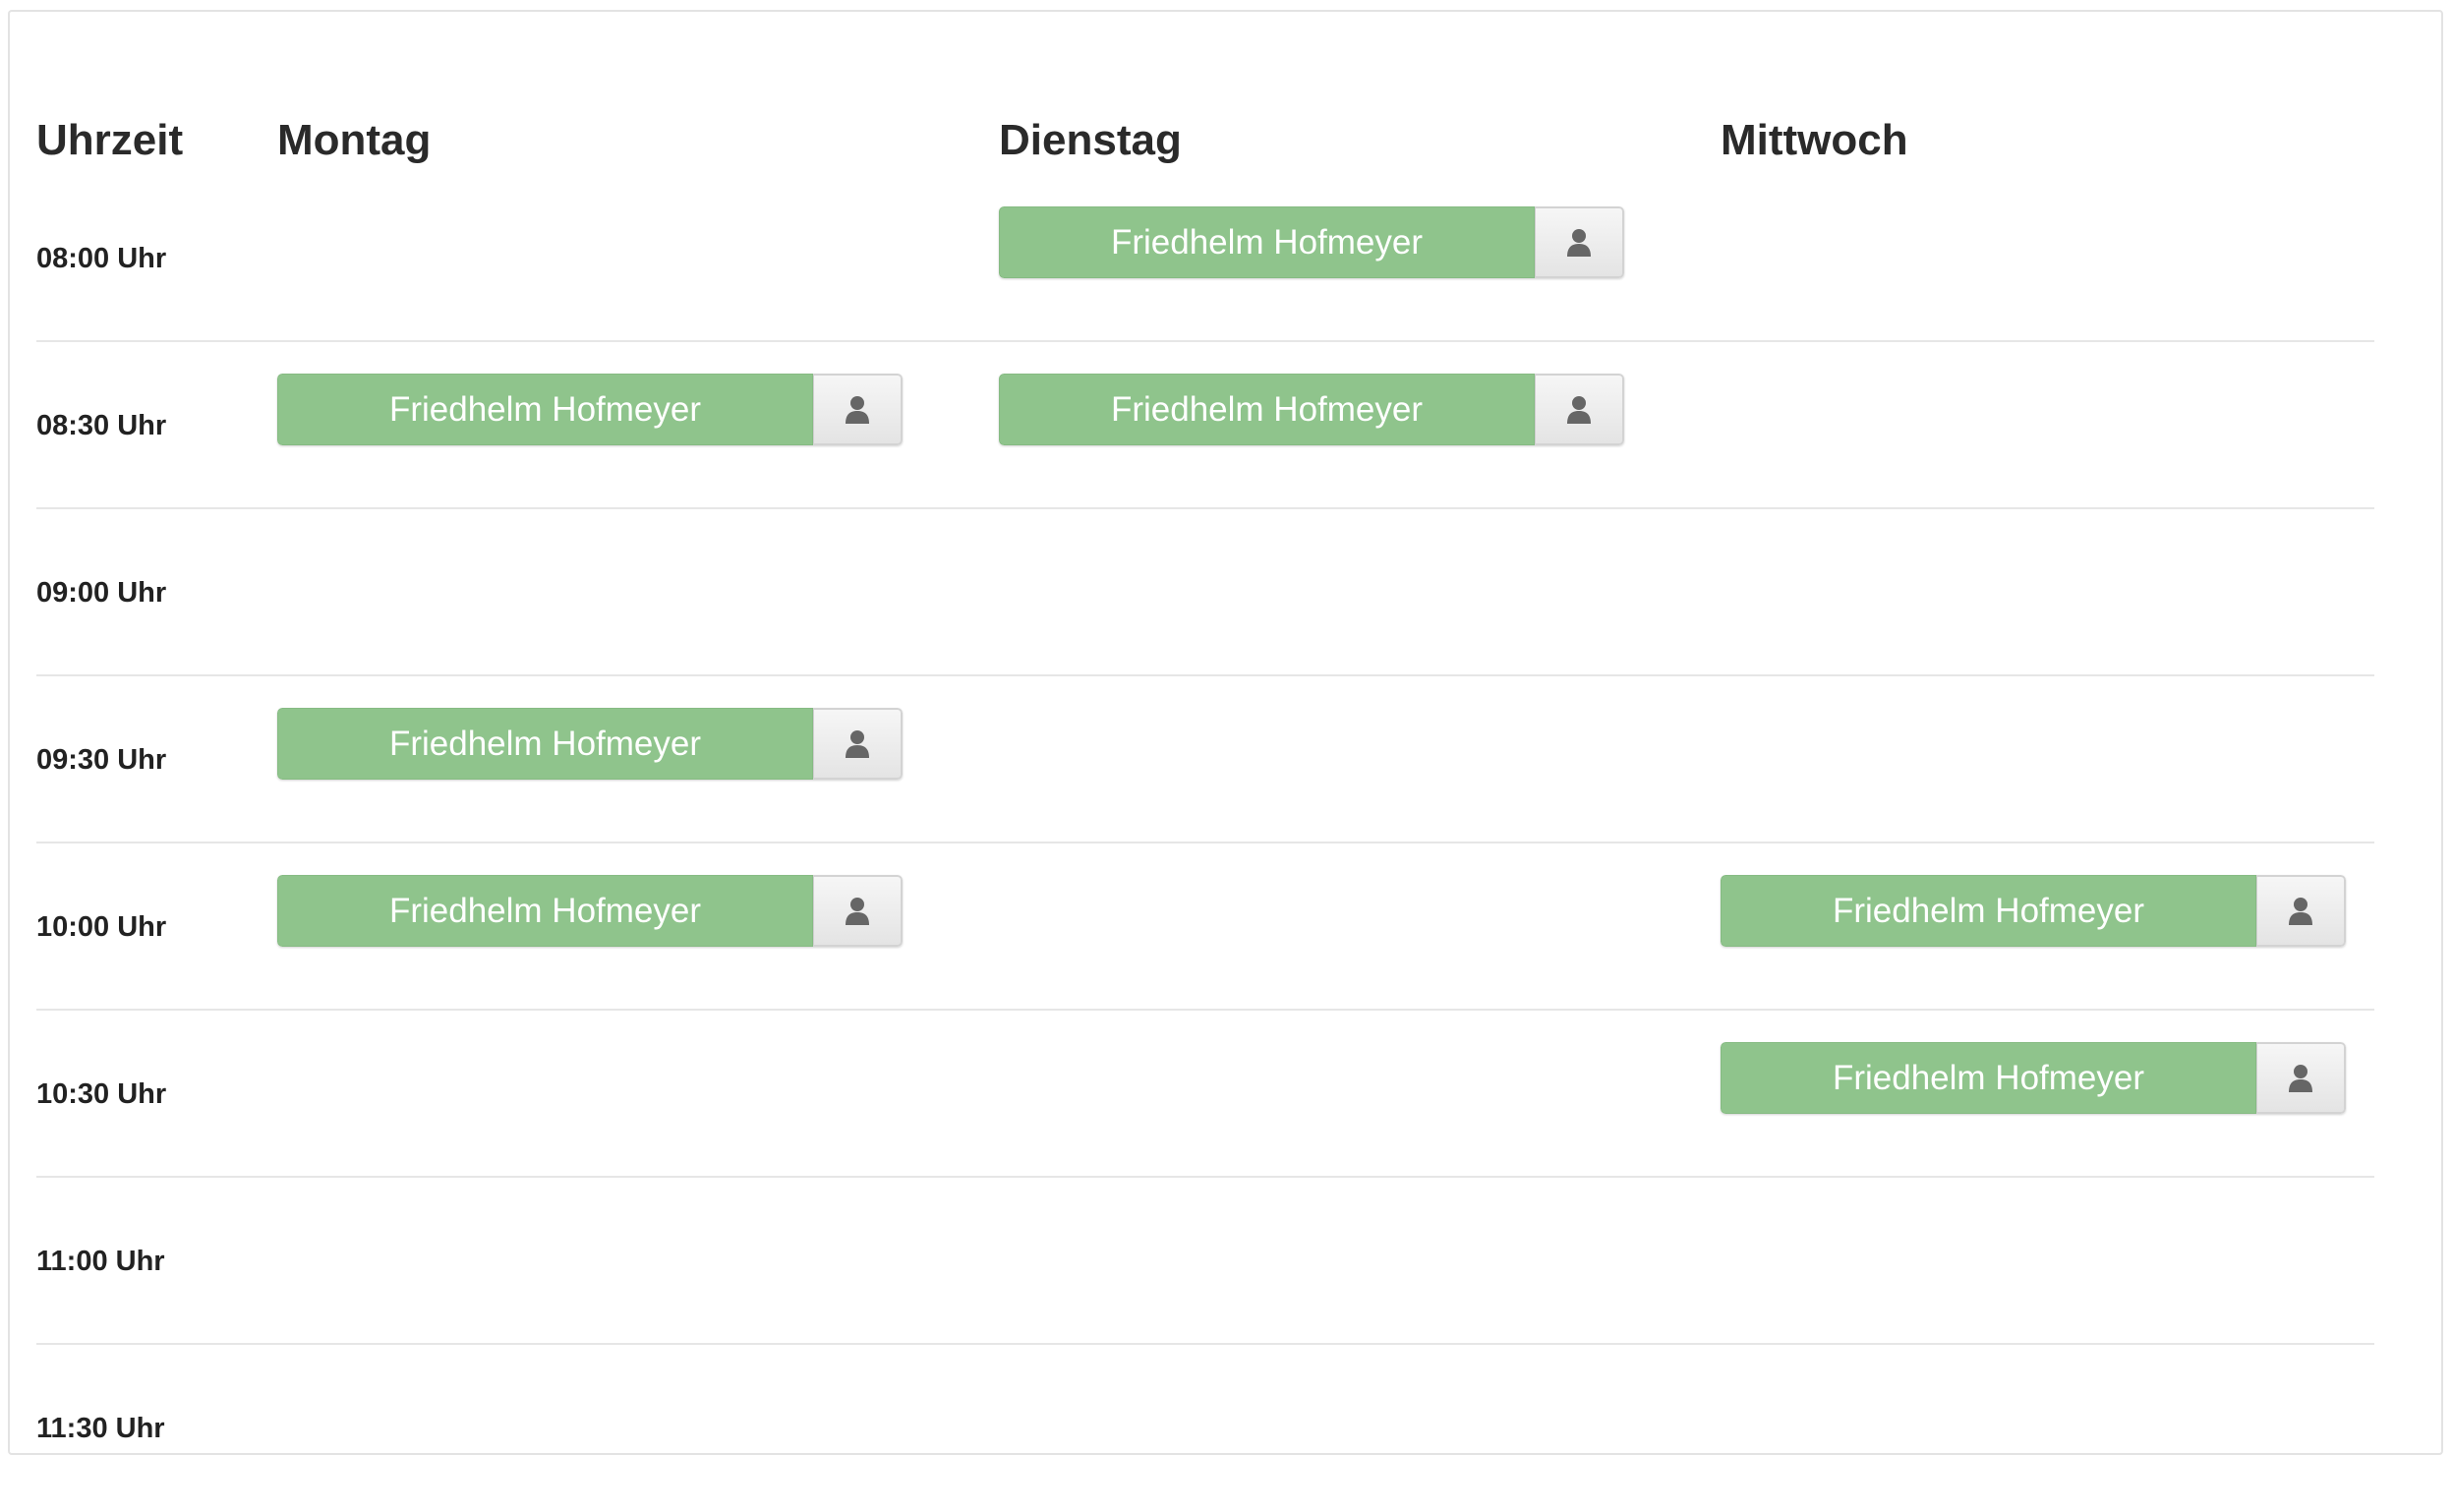 The width and height of the screenshot is (2453, 1512). What do you see at coordinates (1205, 759) in the screenshot?
I see `time-row: 09:30 Uhr Friedhelm Hofmeyer` at bounding box center [1205, 759].